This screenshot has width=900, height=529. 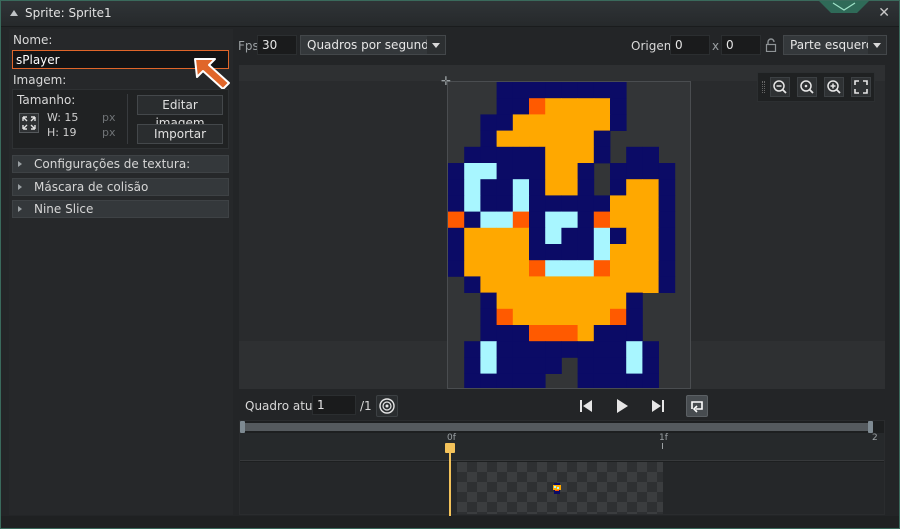 I want to click on loop-toggle-button, so click(x=697, y=406).